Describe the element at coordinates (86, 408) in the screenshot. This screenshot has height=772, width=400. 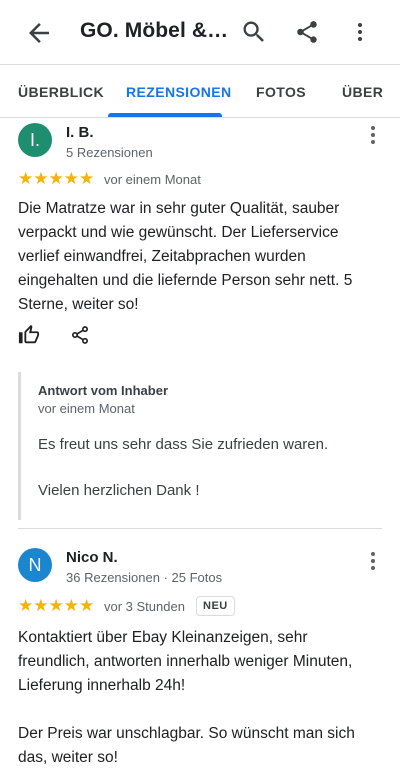
I see `owner-reply-time: vor einem Monat` at that location.